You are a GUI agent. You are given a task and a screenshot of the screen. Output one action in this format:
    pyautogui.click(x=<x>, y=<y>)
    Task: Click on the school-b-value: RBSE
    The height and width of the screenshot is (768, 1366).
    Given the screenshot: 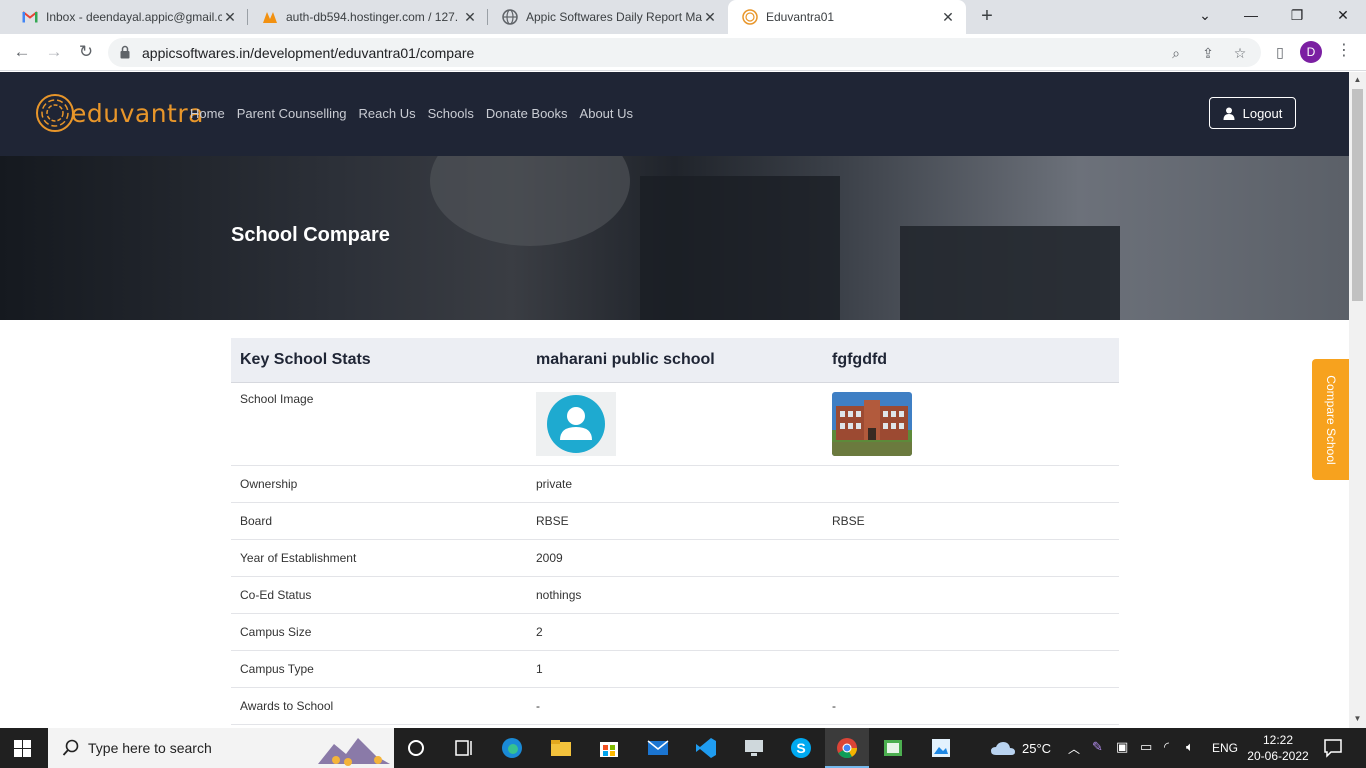 What is the action you would take?
    pyautogui.click(x=971, y=521)
    